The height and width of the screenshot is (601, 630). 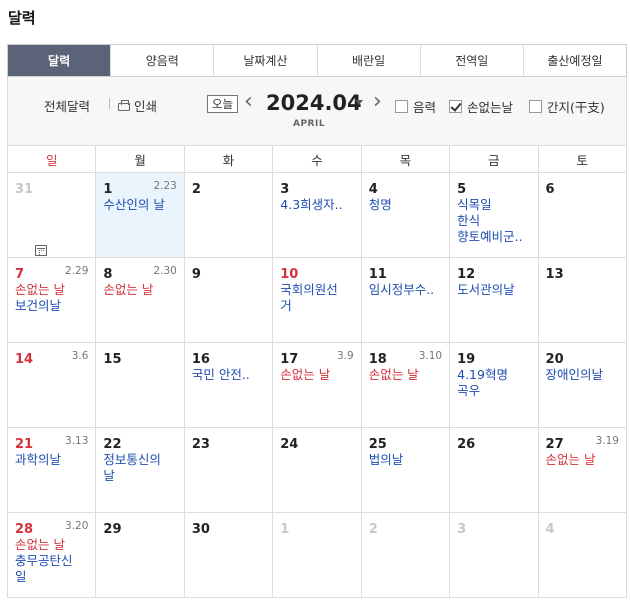 What do you see at coordinates (575, 60) in the screenshot?
I see `tab-due-date: 출산예정일` at bounding box center [575, 60].